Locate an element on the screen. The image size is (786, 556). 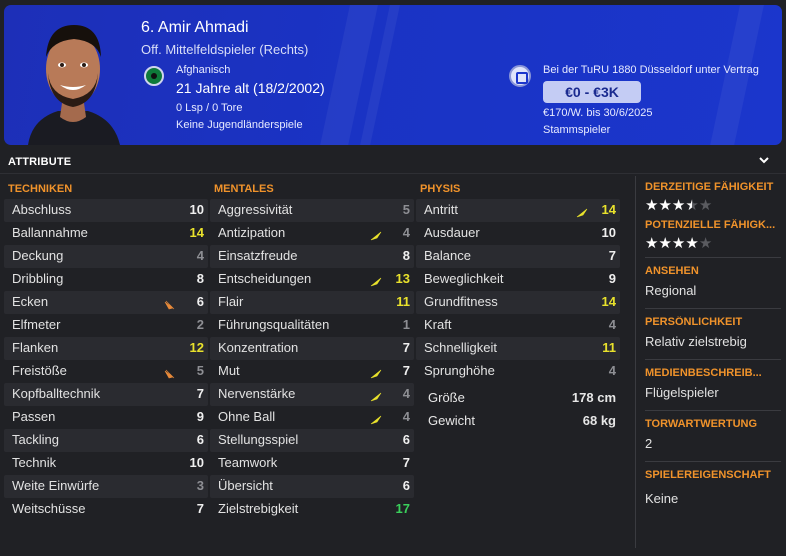
technical-attribute-row: Passen 9 is located at coordinates (106, 417).